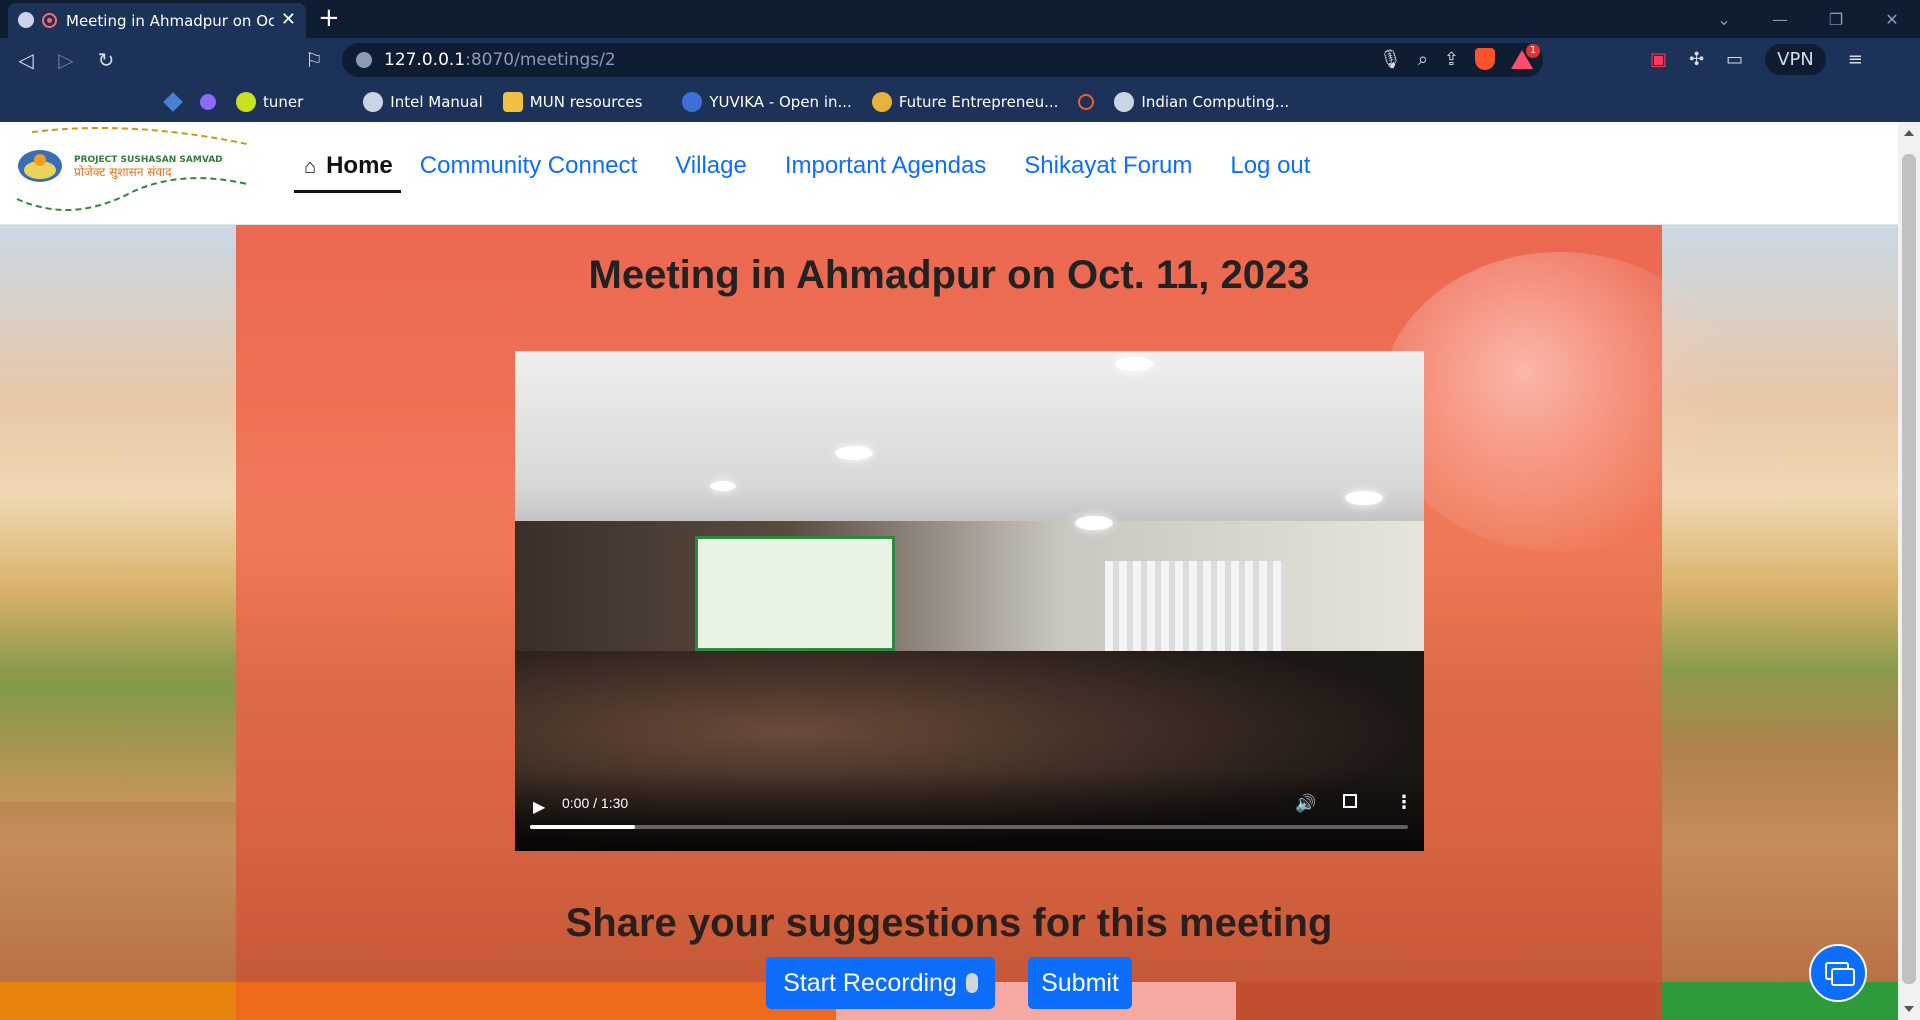 The height and width of the screenshot is (1020, 1920). Describe the element at coordinates (26, 60) in the screenshot. I see `back-icon: ◁` at that location.